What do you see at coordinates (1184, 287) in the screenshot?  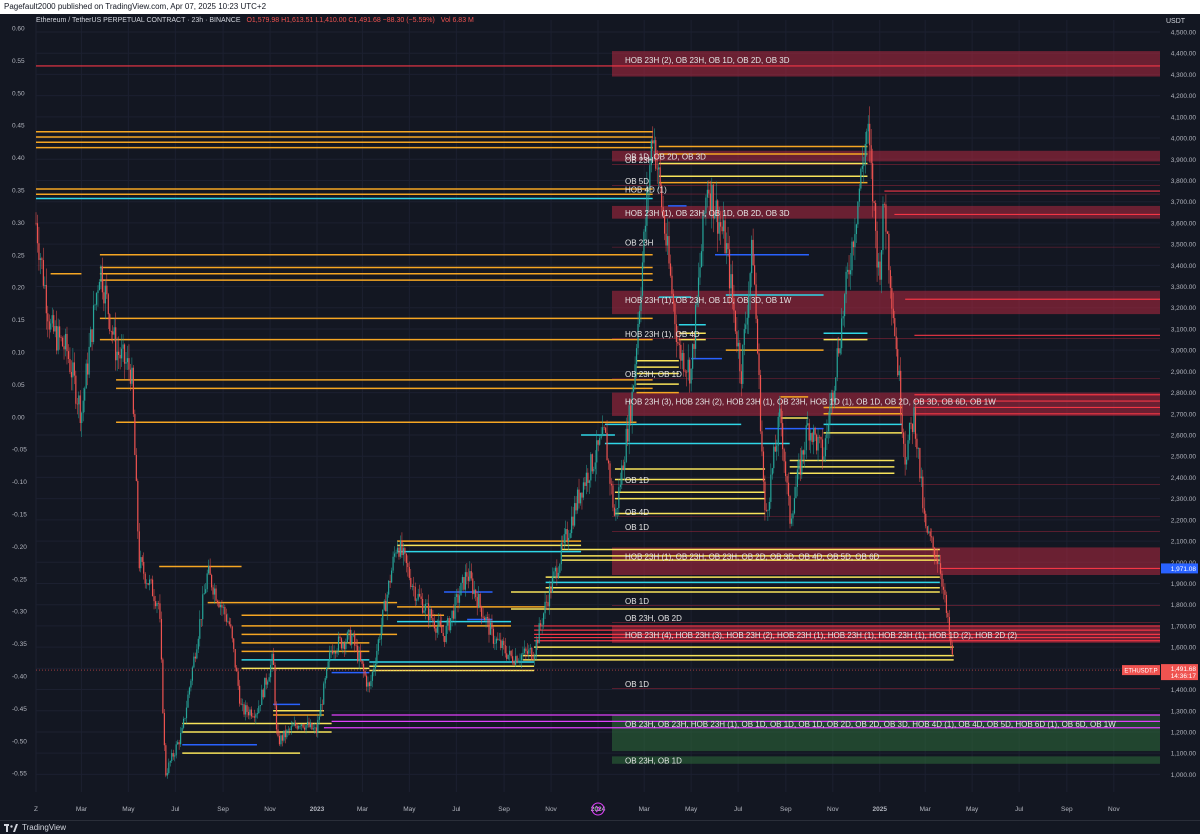 I see `right-axis-tick: 3,300.00` at bounding box center [1184, 287].